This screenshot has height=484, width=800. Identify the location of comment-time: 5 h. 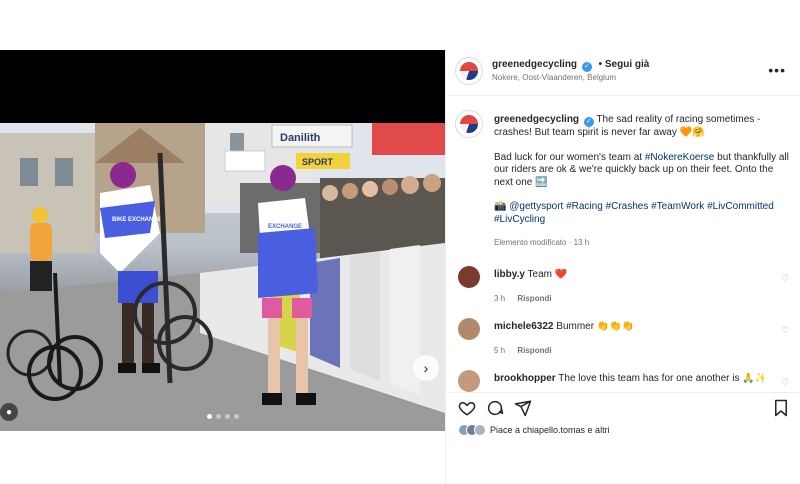
(500, 350).